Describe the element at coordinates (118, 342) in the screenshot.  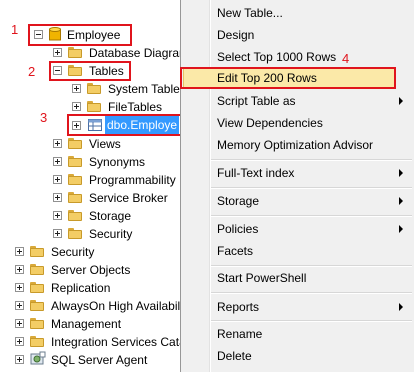
I see `tree-item-integration-services: Integration Services Cata` at that location.